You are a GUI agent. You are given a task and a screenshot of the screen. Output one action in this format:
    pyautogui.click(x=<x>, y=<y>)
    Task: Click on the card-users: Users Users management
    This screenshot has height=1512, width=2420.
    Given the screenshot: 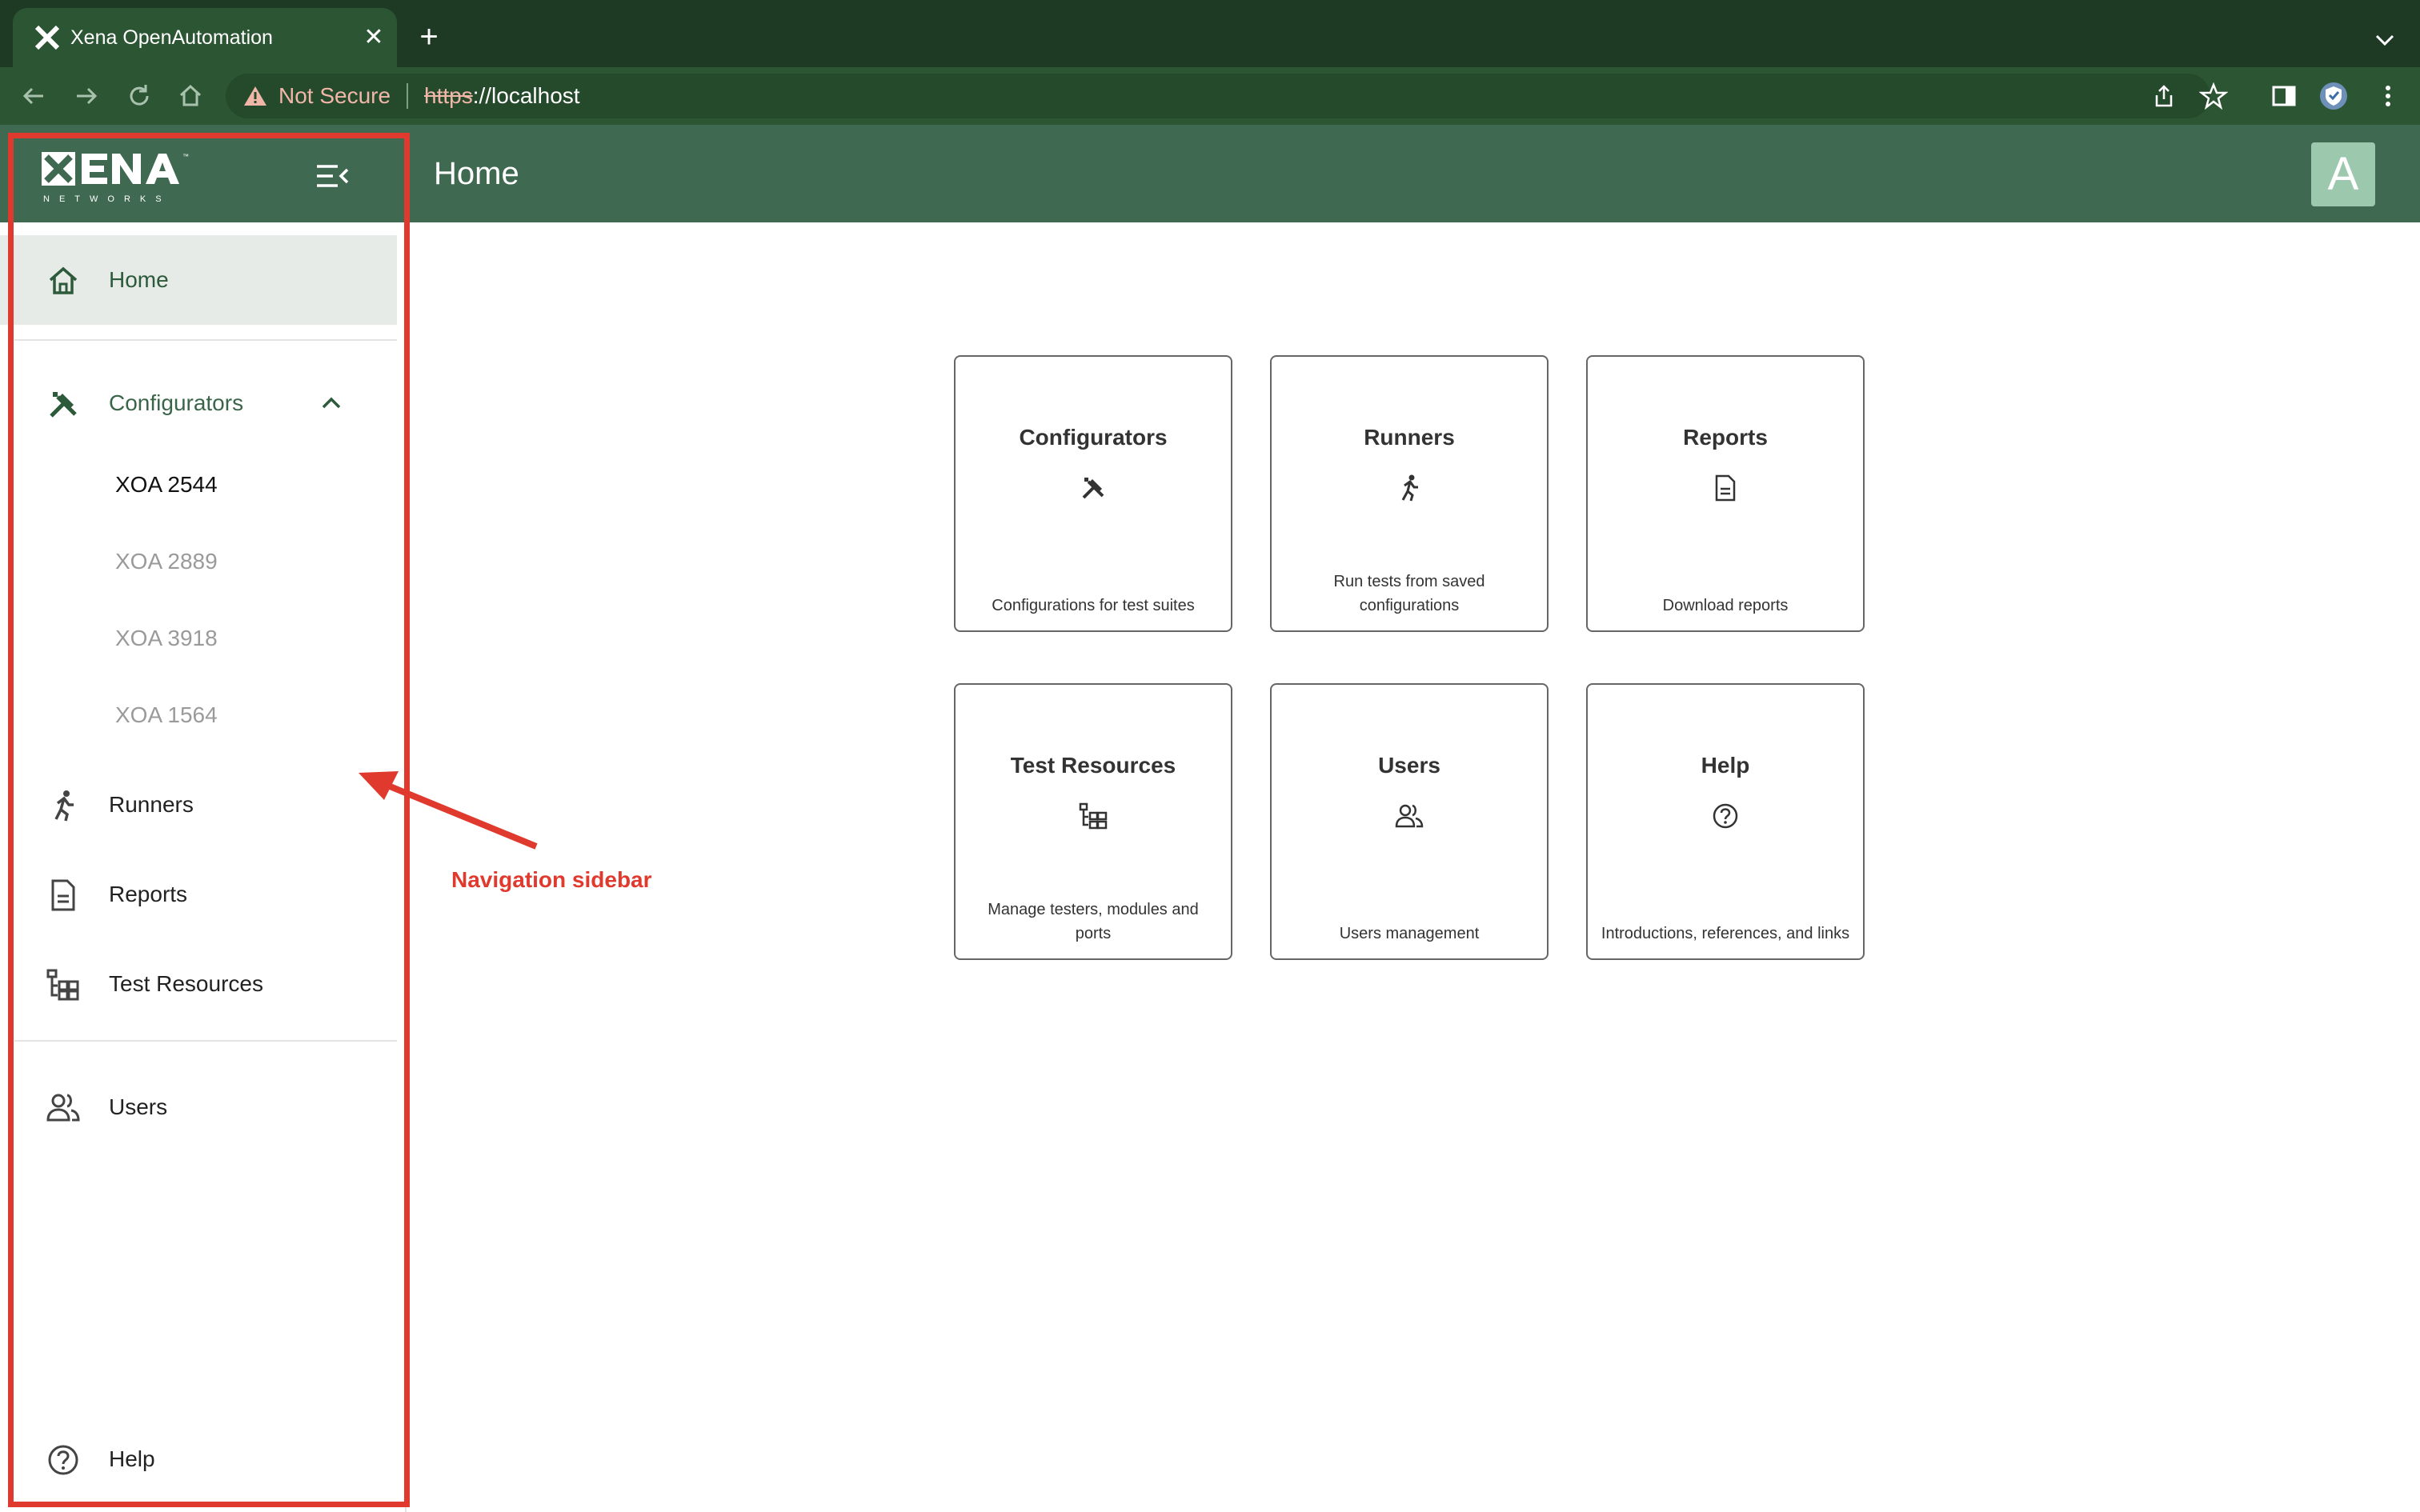 What is the action you would take?
    pyautogui.click(x=1409, y=821)
    